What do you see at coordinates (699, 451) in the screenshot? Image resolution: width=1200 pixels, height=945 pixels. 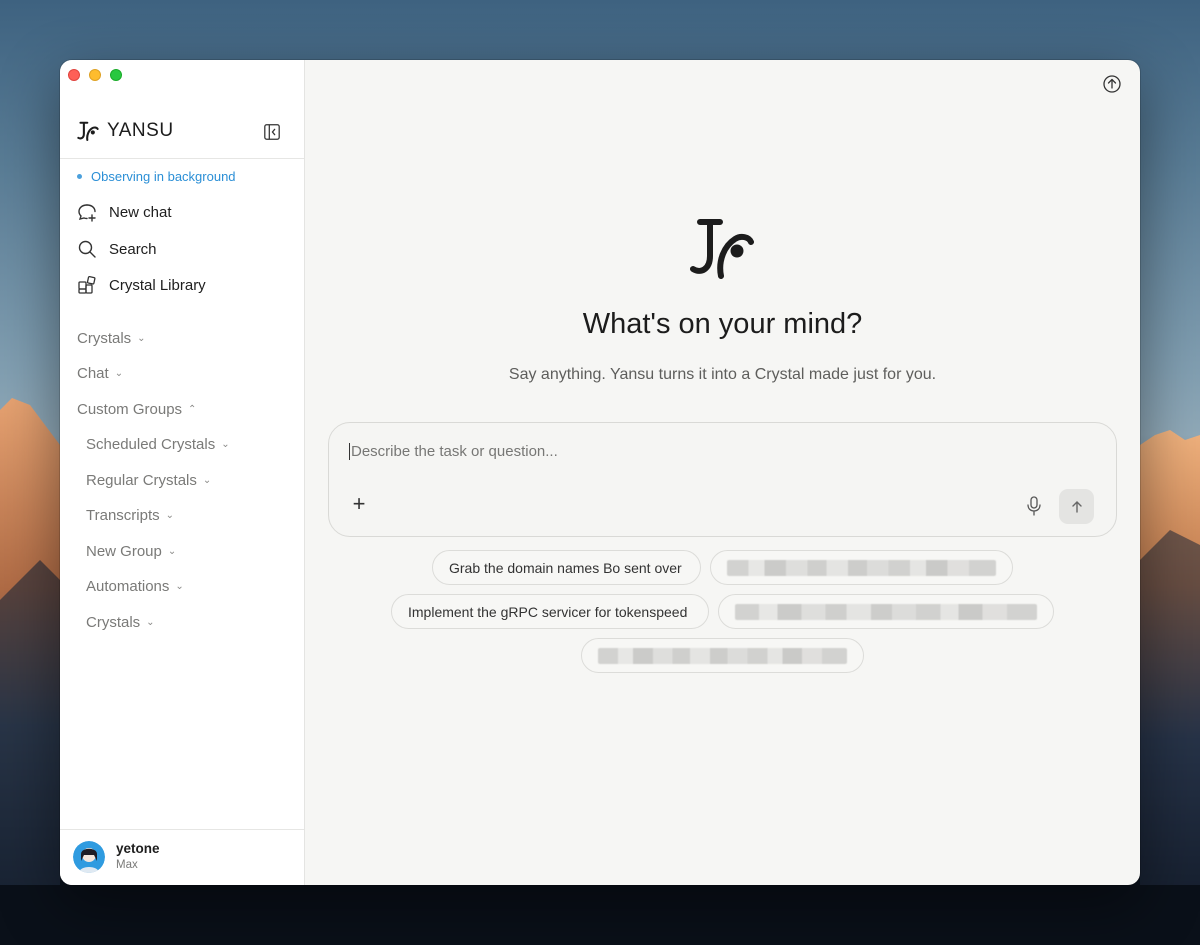 I see `prompt-input` at bounding box center [699, 451].